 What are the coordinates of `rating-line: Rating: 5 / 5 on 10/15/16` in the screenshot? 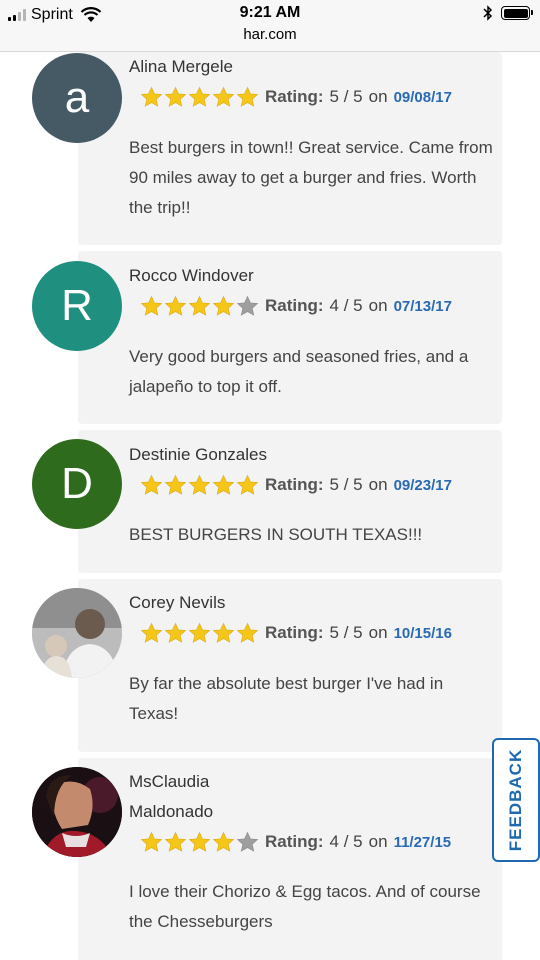 It's located at (296, 633).